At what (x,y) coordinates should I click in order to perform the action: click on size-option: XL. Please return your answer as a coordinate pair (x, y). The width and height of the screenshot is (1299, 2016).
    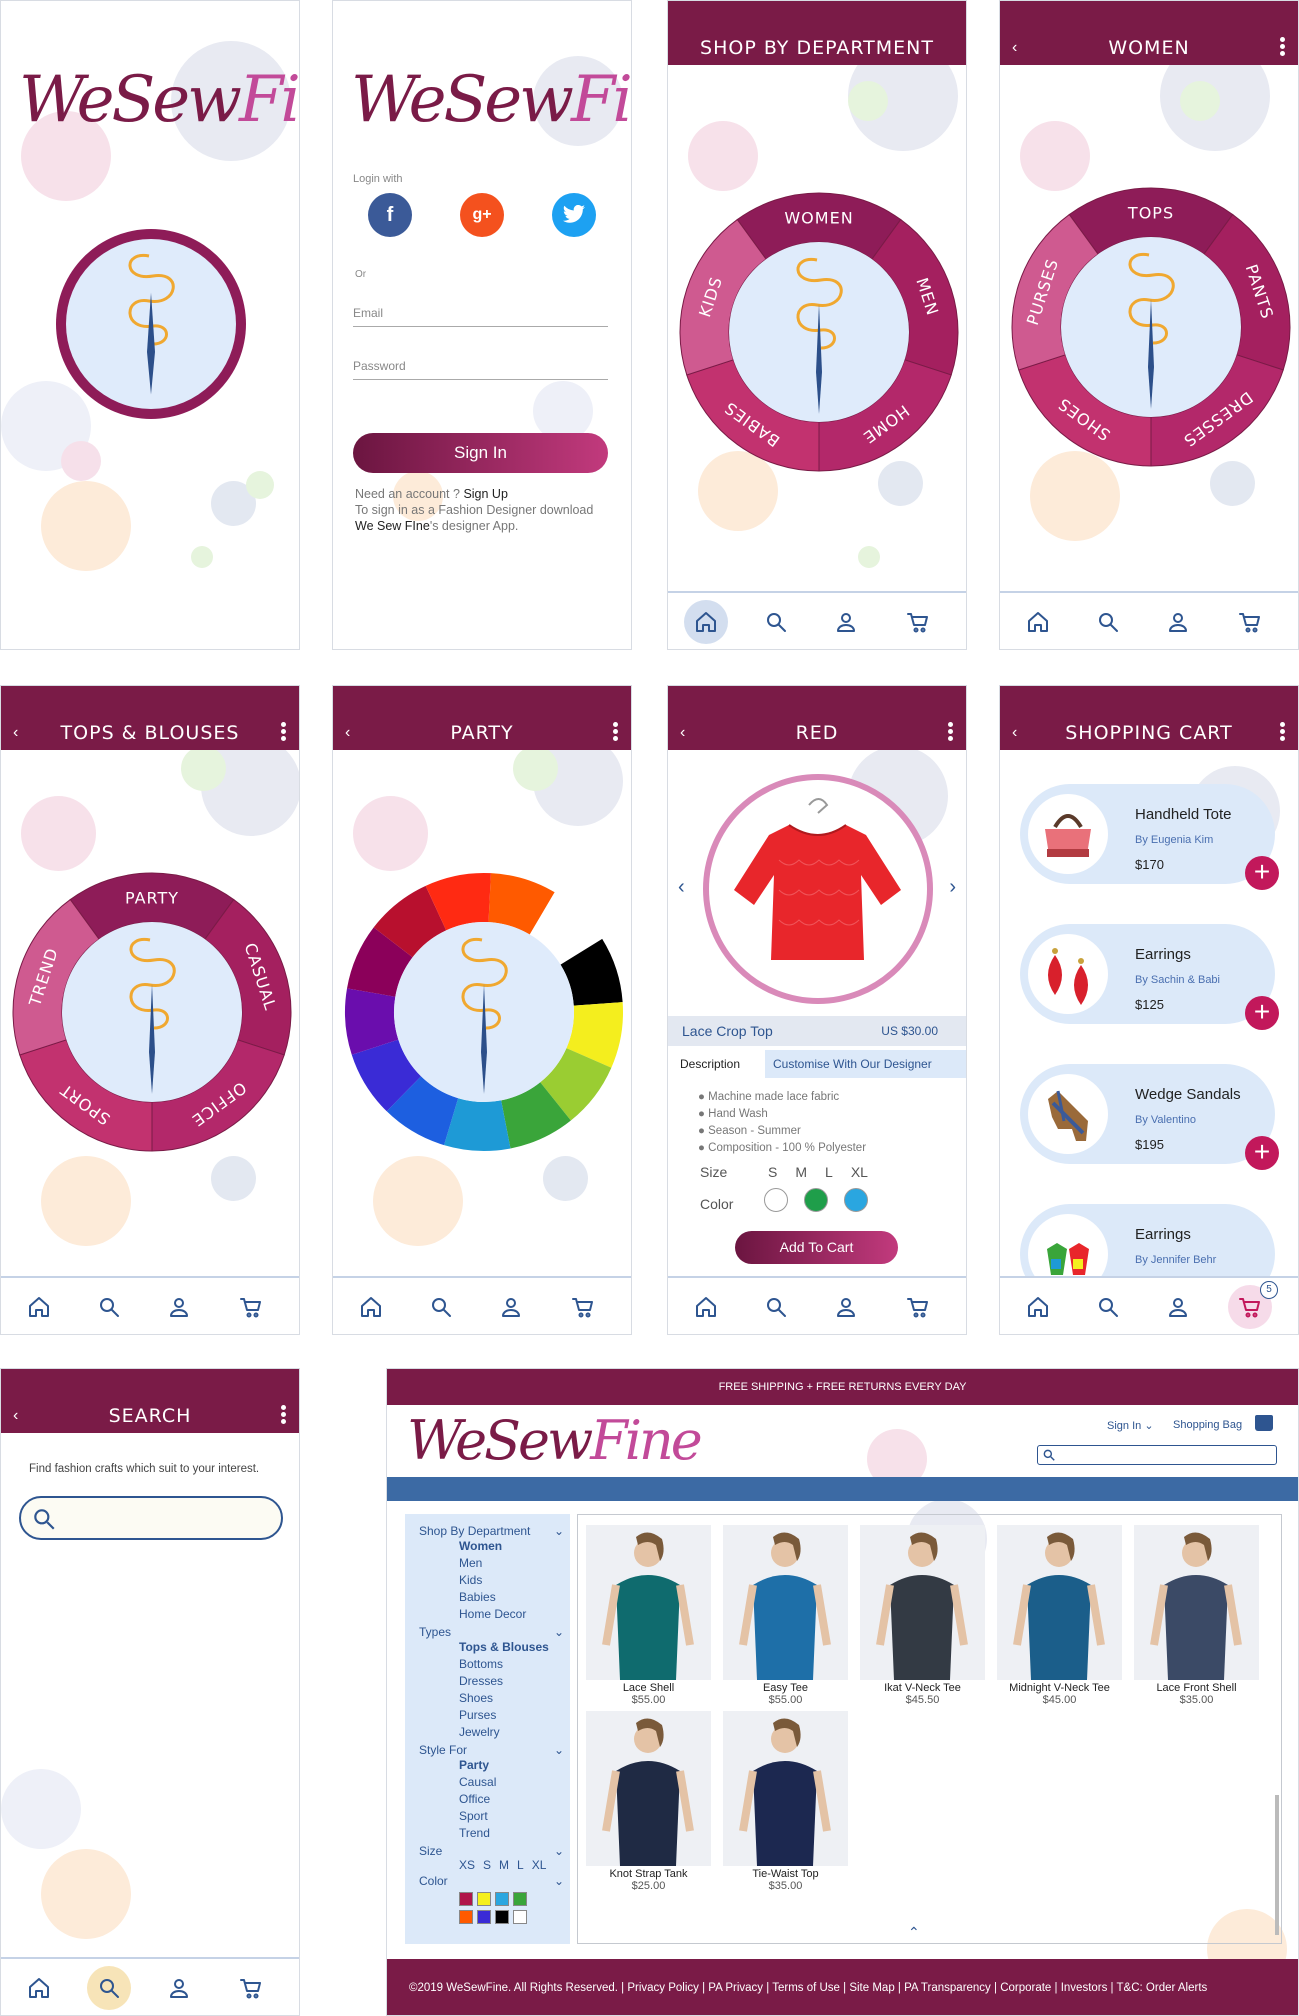
    Looking at the image, I should click on (859, 1172).